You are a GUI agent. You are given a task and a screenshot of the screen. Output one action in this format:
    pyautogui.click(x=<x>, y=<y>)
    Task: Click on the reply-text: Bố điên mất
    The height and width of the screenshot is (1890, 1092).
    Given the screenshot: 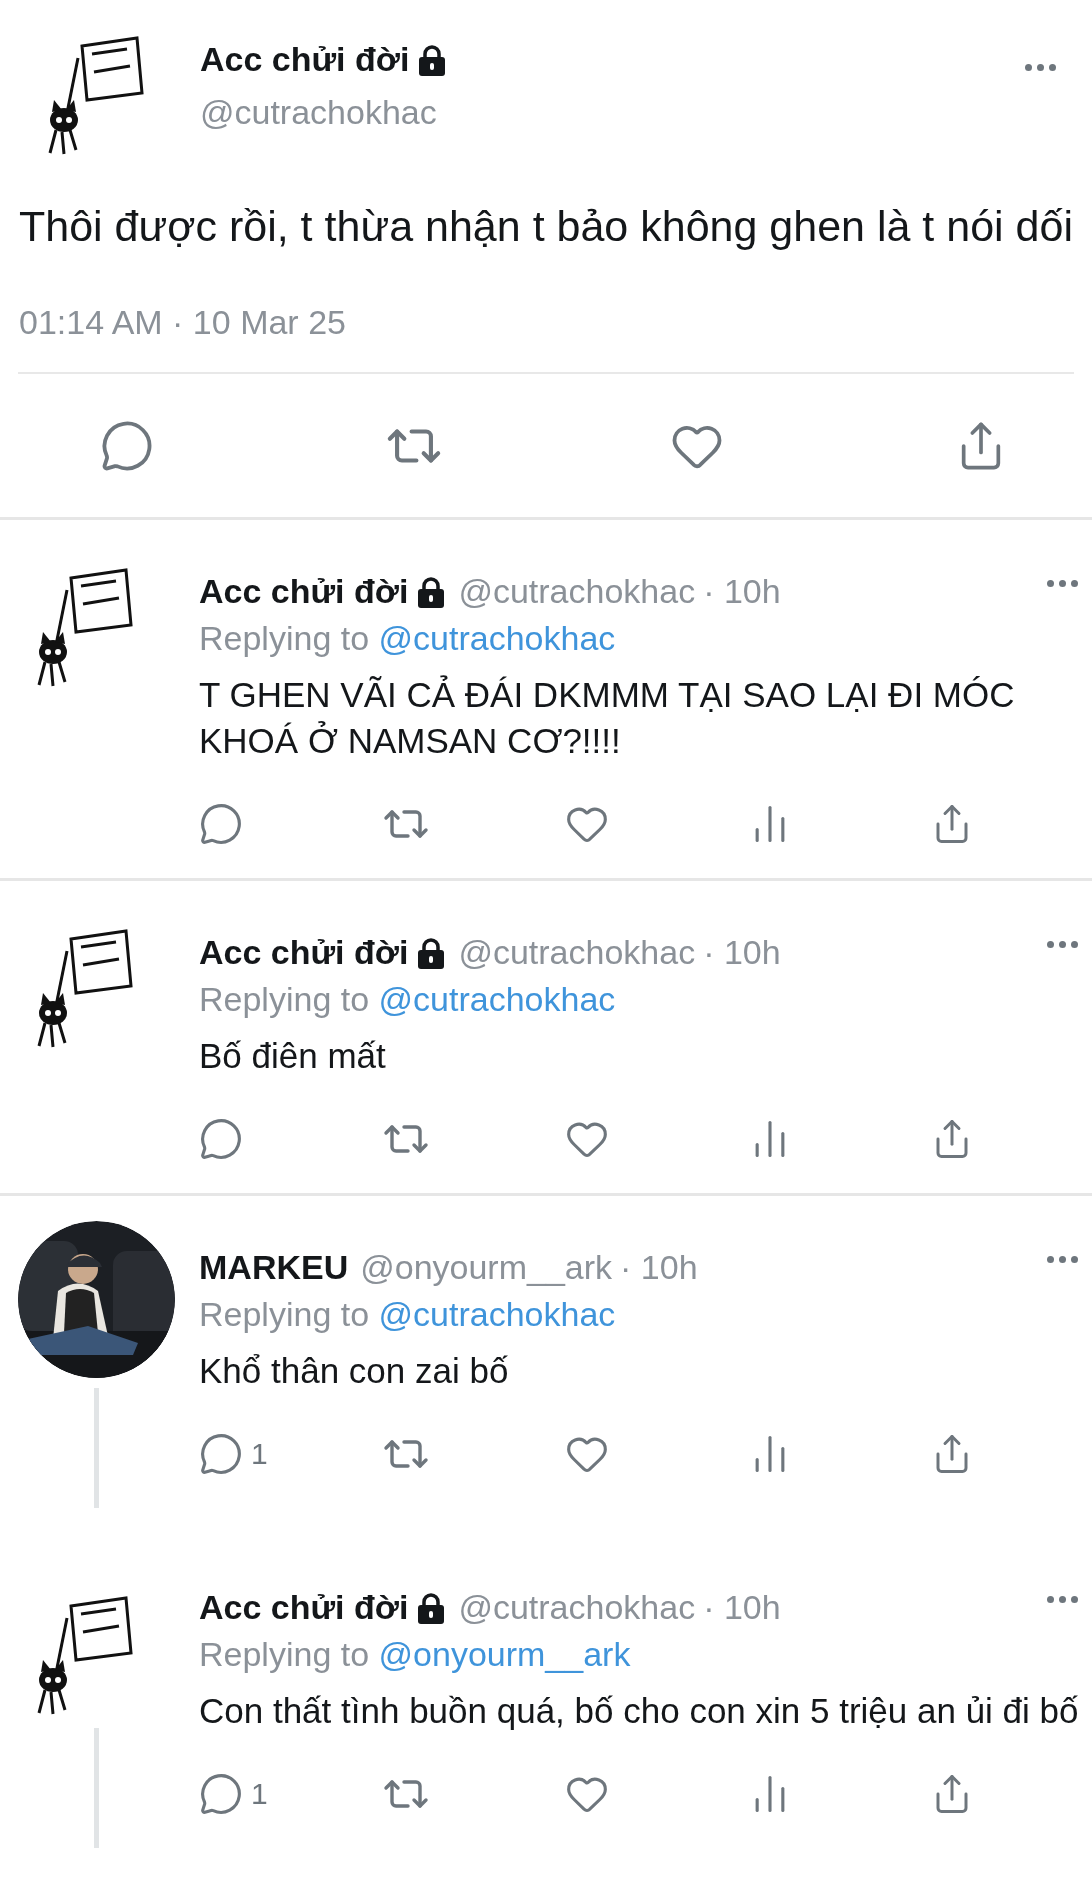 What is the action you would take?
    pyautogui.click(x=293, y=1056)
    